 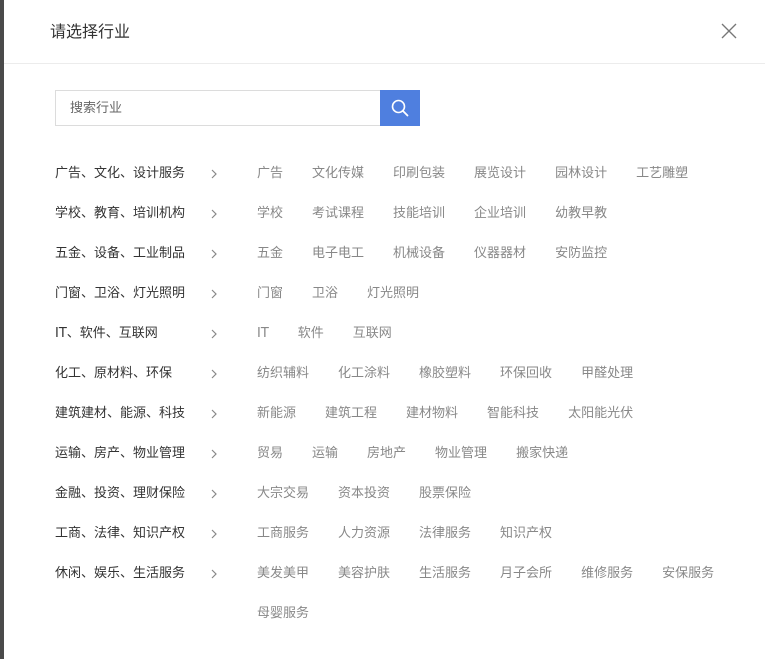 What do you see at coordinates (419, 214) in the screenshot?
I see `sub-item: 技能培训` at bounding box center [419, 214].